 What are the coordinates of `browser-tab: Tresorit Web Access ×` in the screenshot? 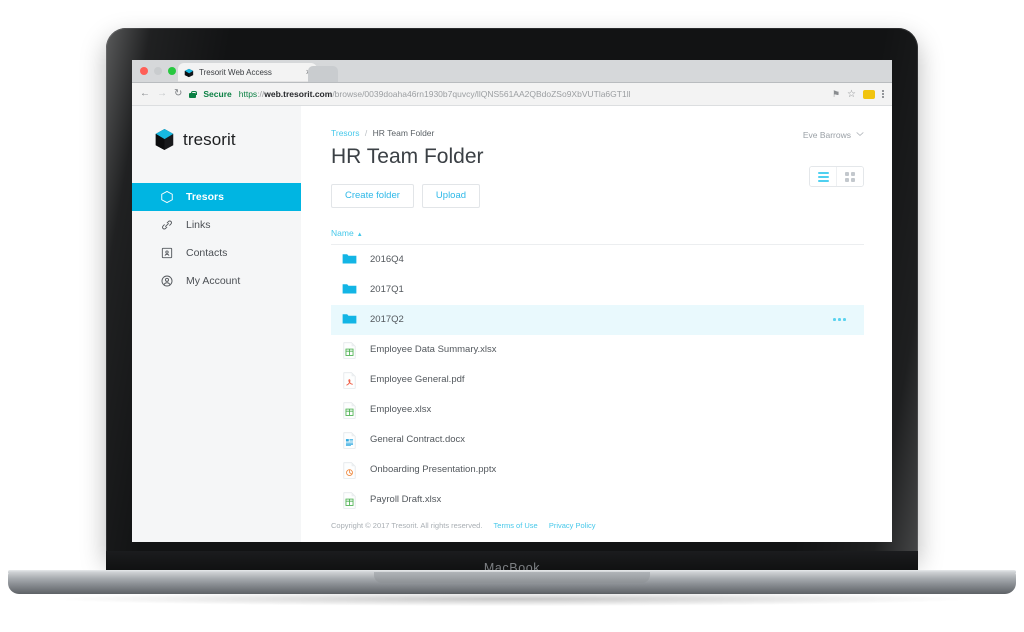 It's located at (247, 72).